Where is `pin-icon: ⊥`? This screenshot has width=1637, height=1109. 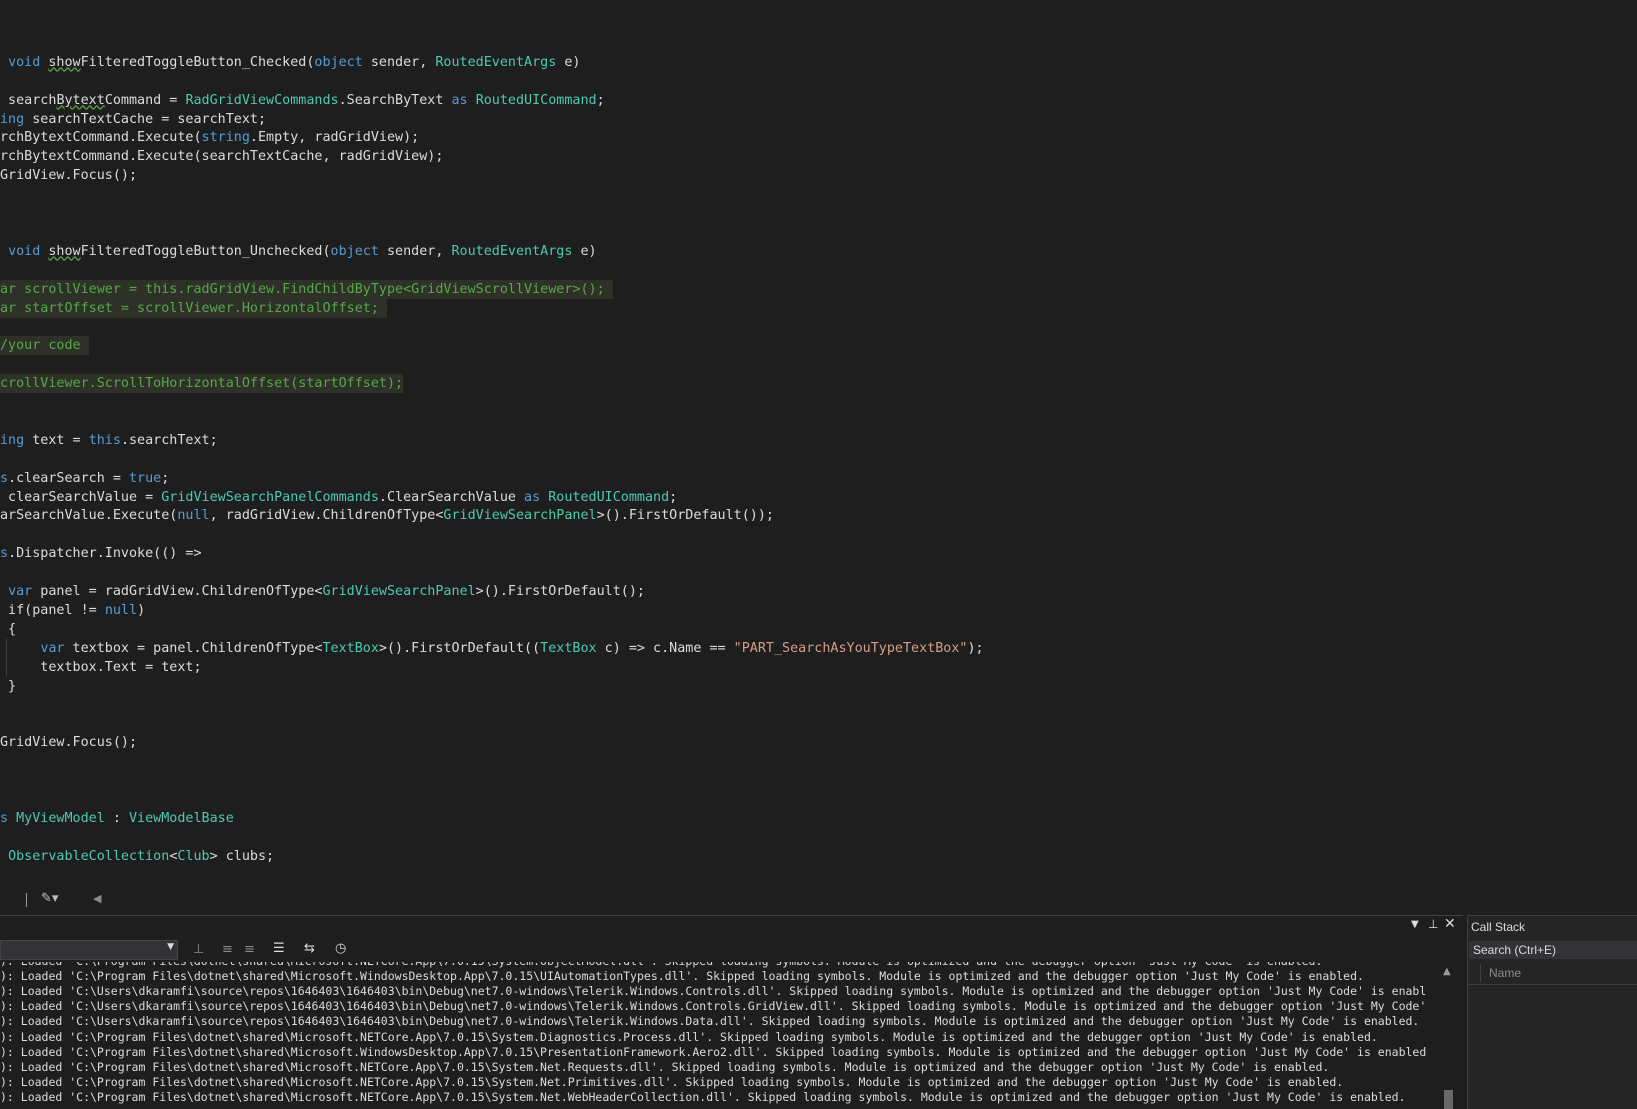 pin-icon: ⊥ is located at coordinates (1433, 924).